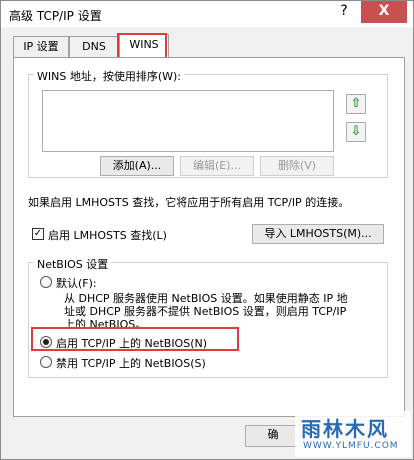  I want to click on check-mark-icon: ✓, so click(38, 233).